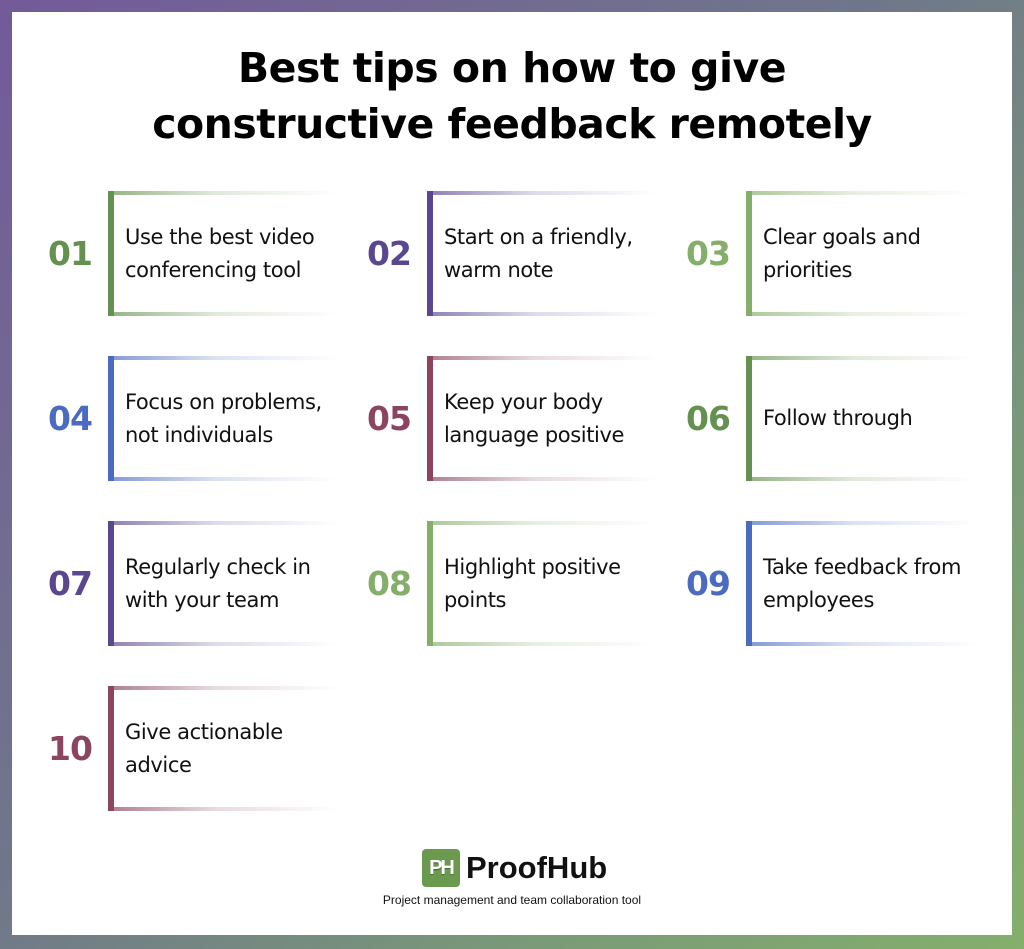 The width and height of the screenshot is (1024, 949). Describe the element at coordinates (220, 253) in the screenshot. I see `tip-text: Use the best video conferencing tool` at that location.